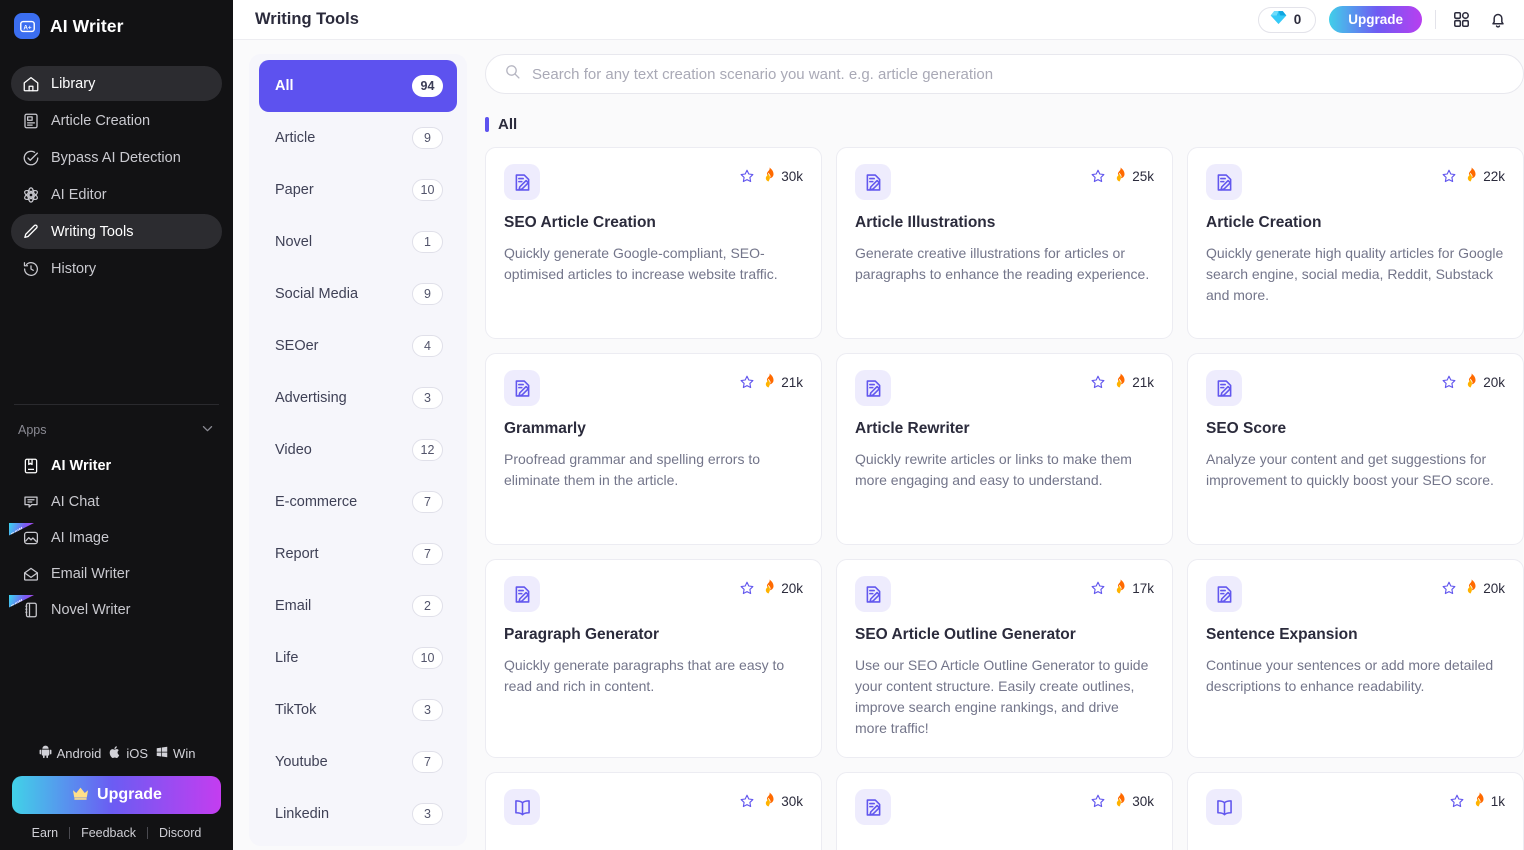  Describe the element at coordinates (358, 710) in the screenshot. I see `category-item-tiktok: TikTok 3` at that location.